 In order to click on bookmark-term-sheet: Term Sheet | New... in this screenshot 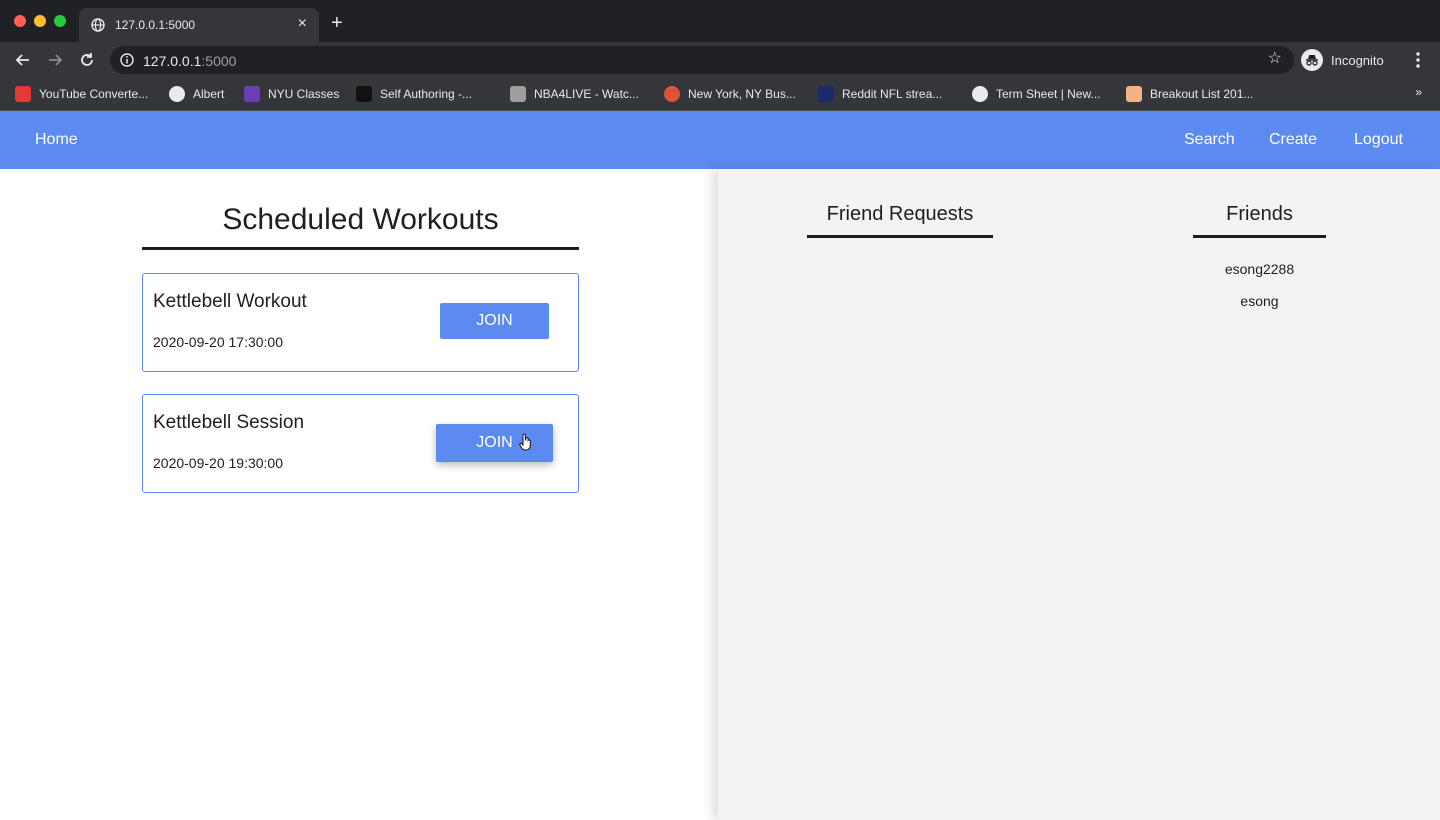, I will do `click(1036, 94)`.